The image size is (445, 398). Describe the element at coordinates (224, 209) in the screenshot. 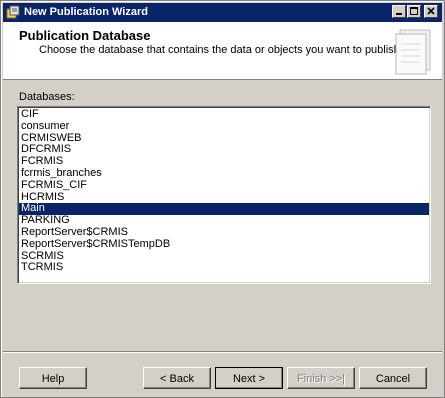

I see `list-item-selected: Main` at that location.